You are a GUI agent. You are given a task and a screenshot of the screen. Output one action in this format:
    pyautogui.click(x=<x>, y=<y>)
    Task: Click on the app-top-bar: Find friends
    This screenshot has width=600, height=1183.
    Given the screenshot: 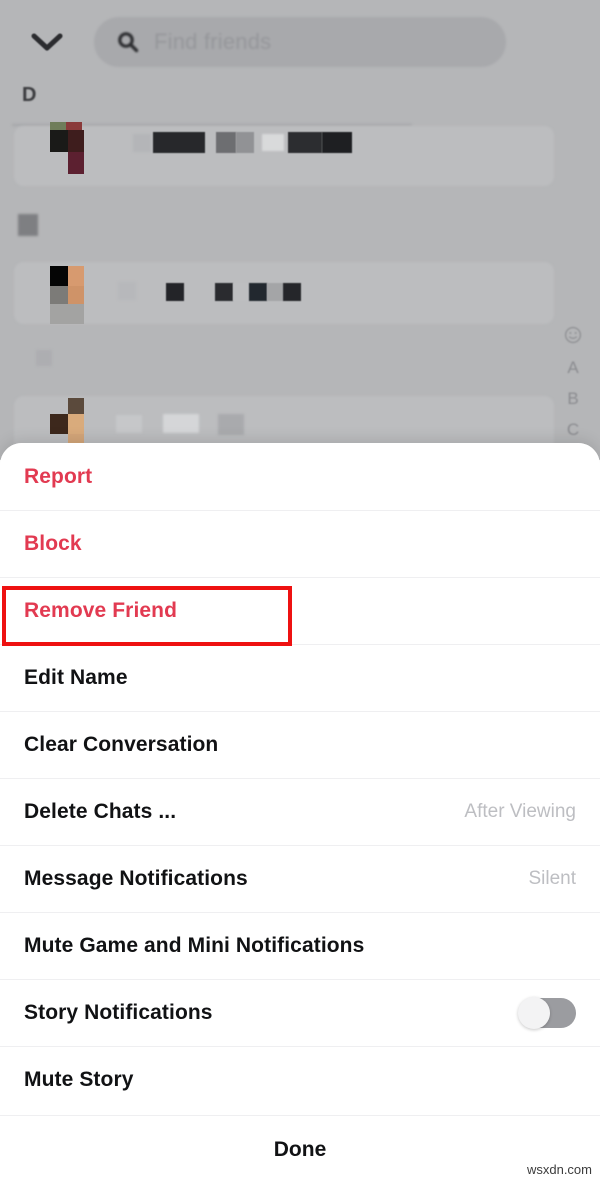 What is the action you would take?
    pyautogui.click(x=300, y=41)
    